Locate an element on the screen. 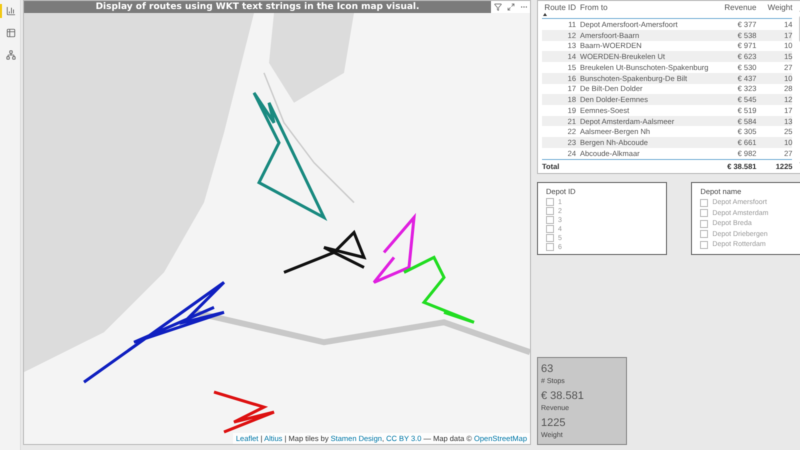 The height and width of the screenshot is (450, 800). column-header: Route ID is located at coordinates (559, 9).